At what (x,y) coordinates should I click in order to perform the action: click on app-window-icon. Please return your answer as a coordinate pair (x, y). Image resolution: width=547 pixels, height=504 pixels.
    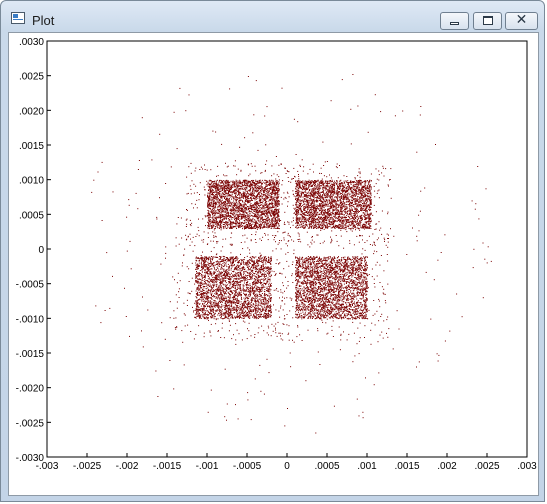
    Looking at the image, I should click on (18, 18).